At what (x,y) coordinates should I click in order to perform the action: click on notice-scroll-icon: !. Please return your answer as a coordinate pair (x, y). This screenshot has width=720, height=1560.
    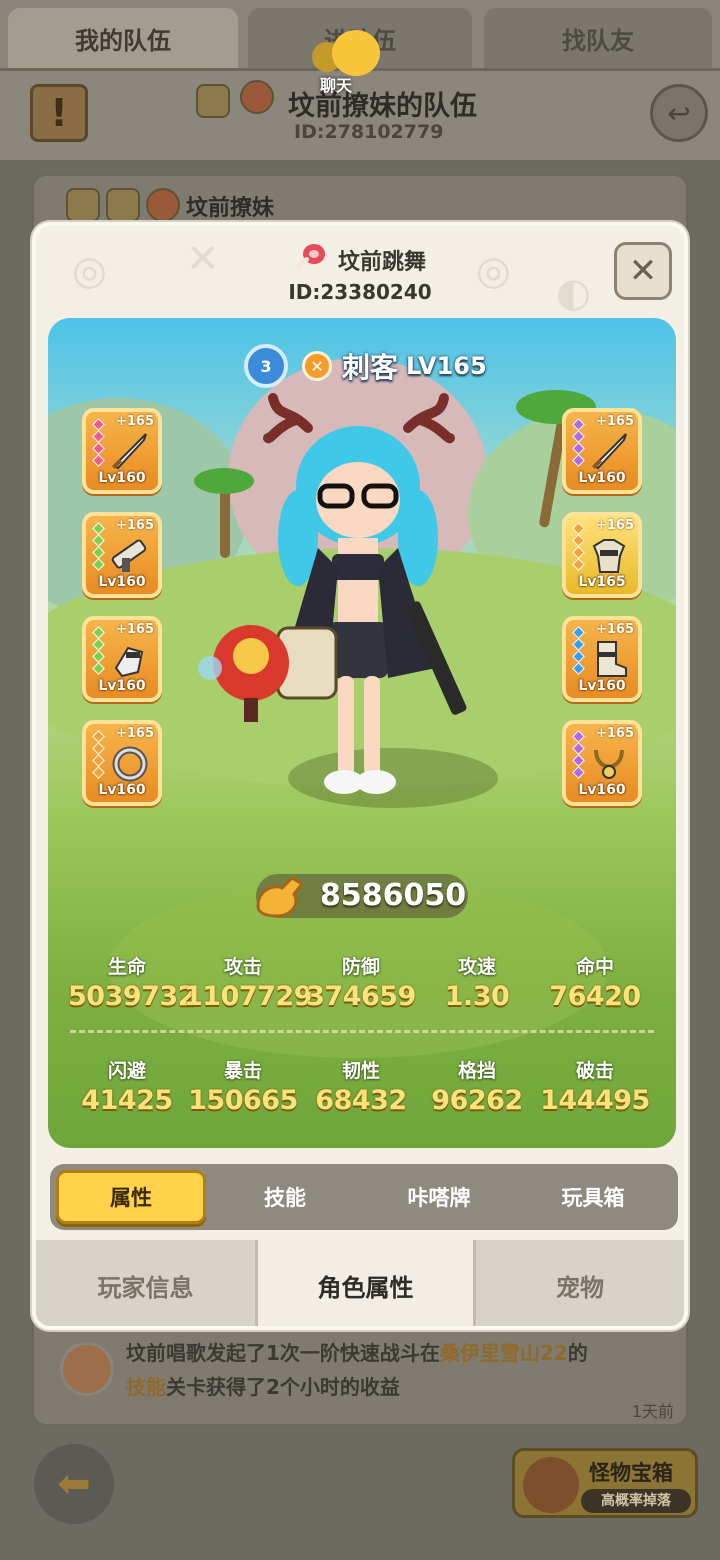
    Looking at the image, I should click on (59, 113).